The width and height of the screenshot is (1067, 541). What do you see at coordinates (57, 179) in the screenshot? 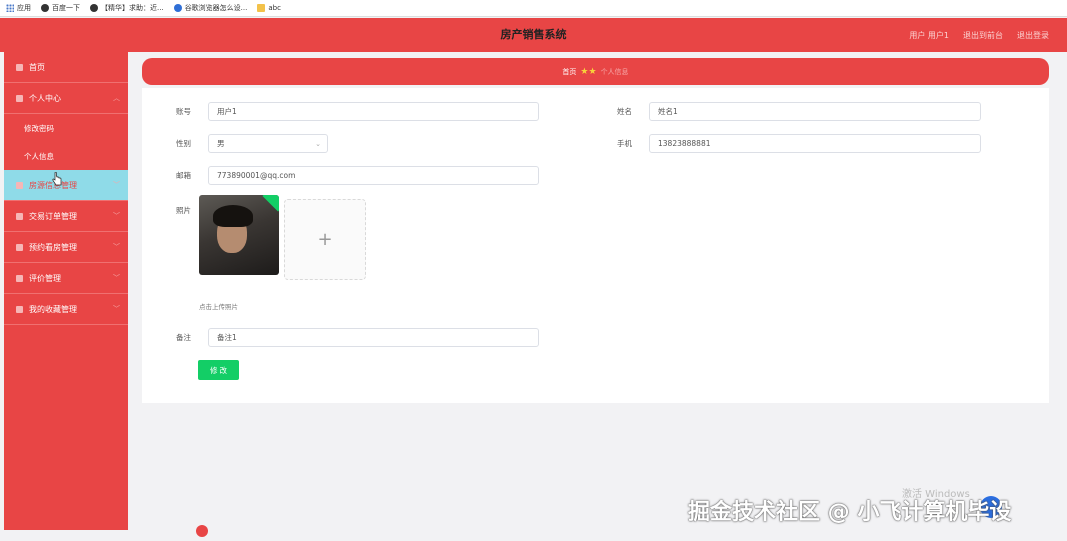
I see `hand-cursor-icon` at bounding box center [57, 179].